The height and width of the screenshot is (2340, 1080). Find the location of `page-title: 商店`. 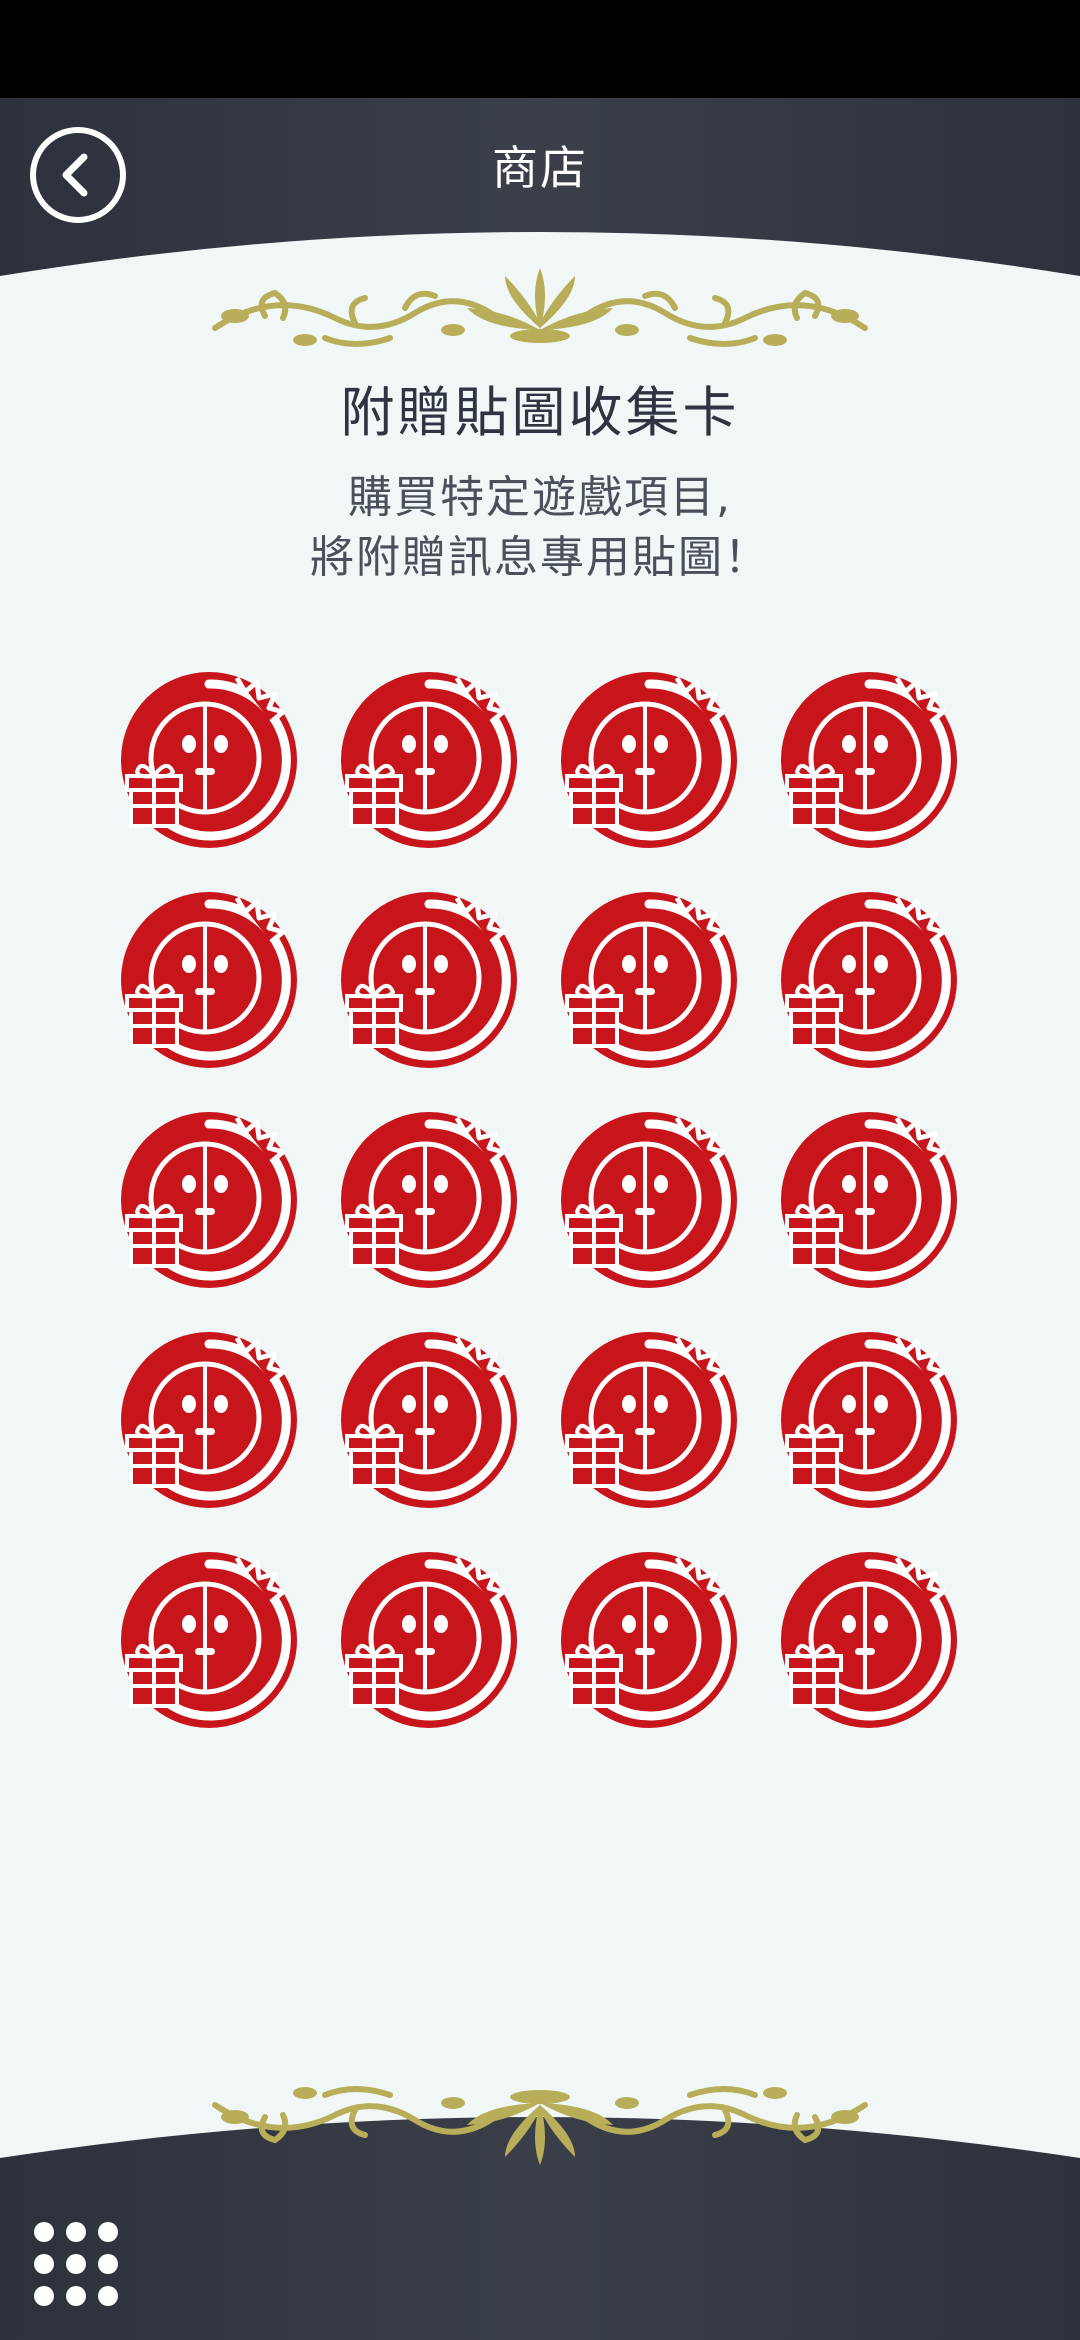

page-title: 商店 is located at coordinates (540, 168).